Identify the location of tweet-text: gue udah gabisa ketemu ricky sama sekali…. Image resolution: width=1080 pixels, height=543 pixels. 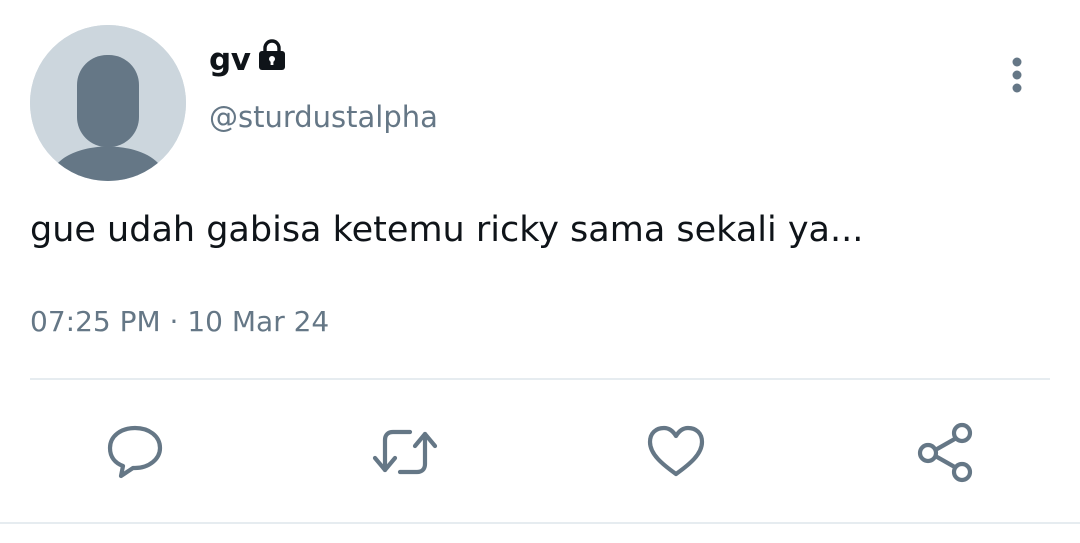
(447, 230).